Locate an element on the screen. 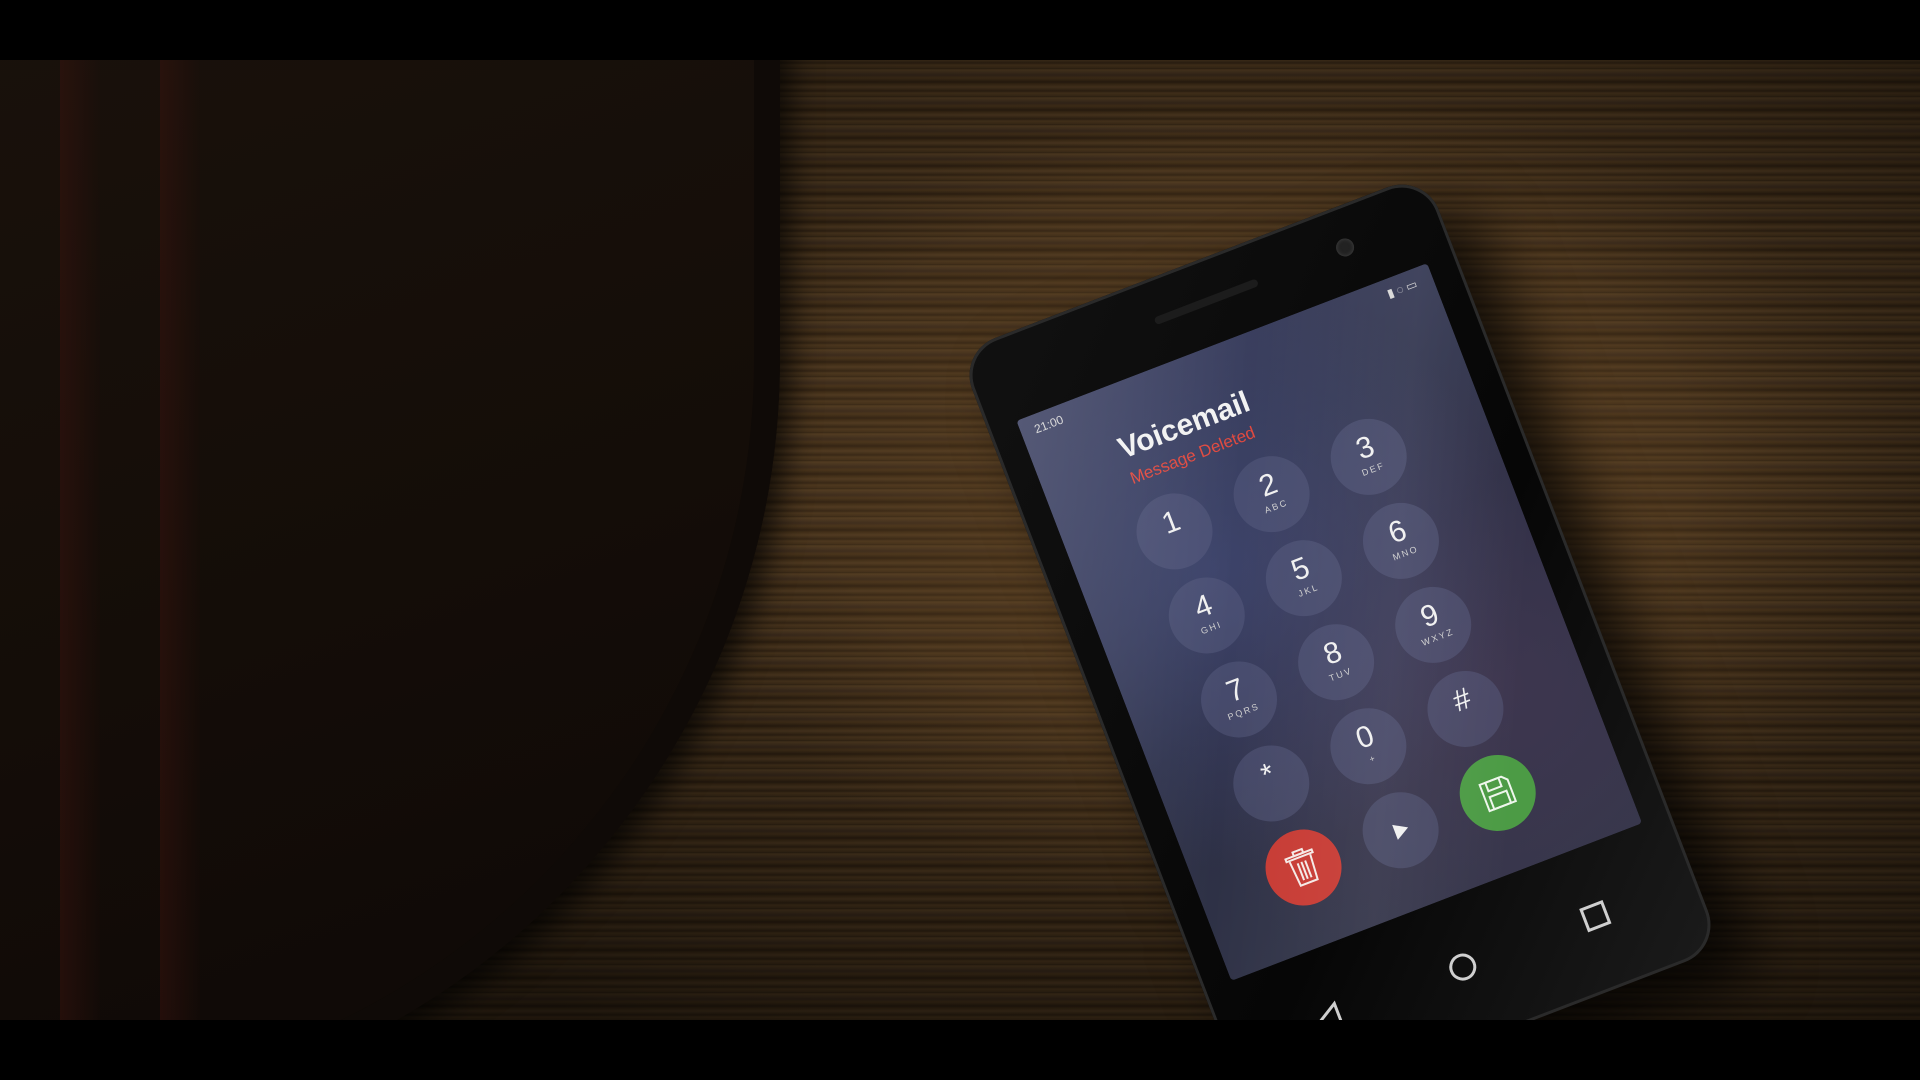 The image size is (1920, 1080). key-1: 1 is located at coordinates (1174, 531).